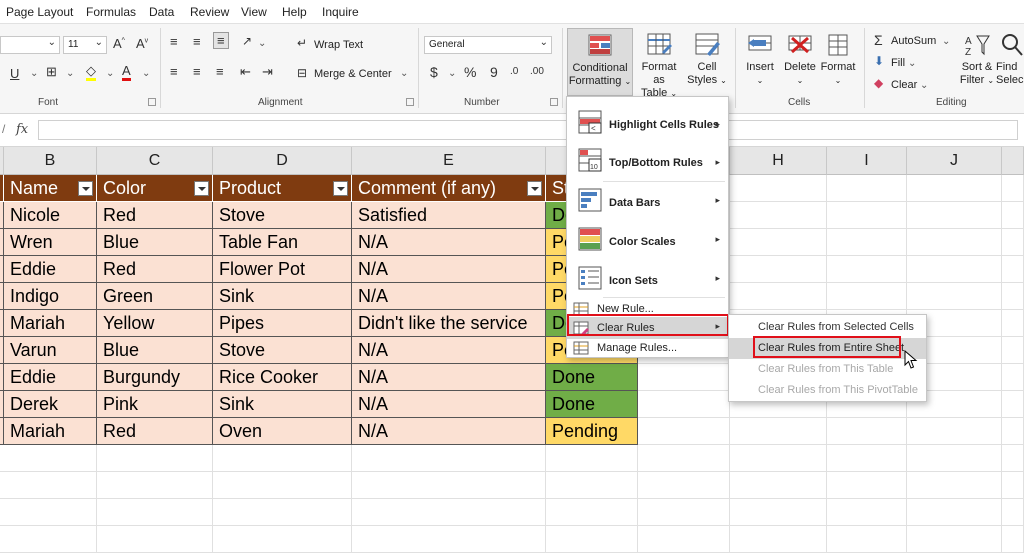 Image resolution: width=1024 pixels, height=553 pixels. What do you see at coordinates (155, 377) in the screenshot?
I see `table-cell-color: Burgundy` at bounding box center [155, 377].